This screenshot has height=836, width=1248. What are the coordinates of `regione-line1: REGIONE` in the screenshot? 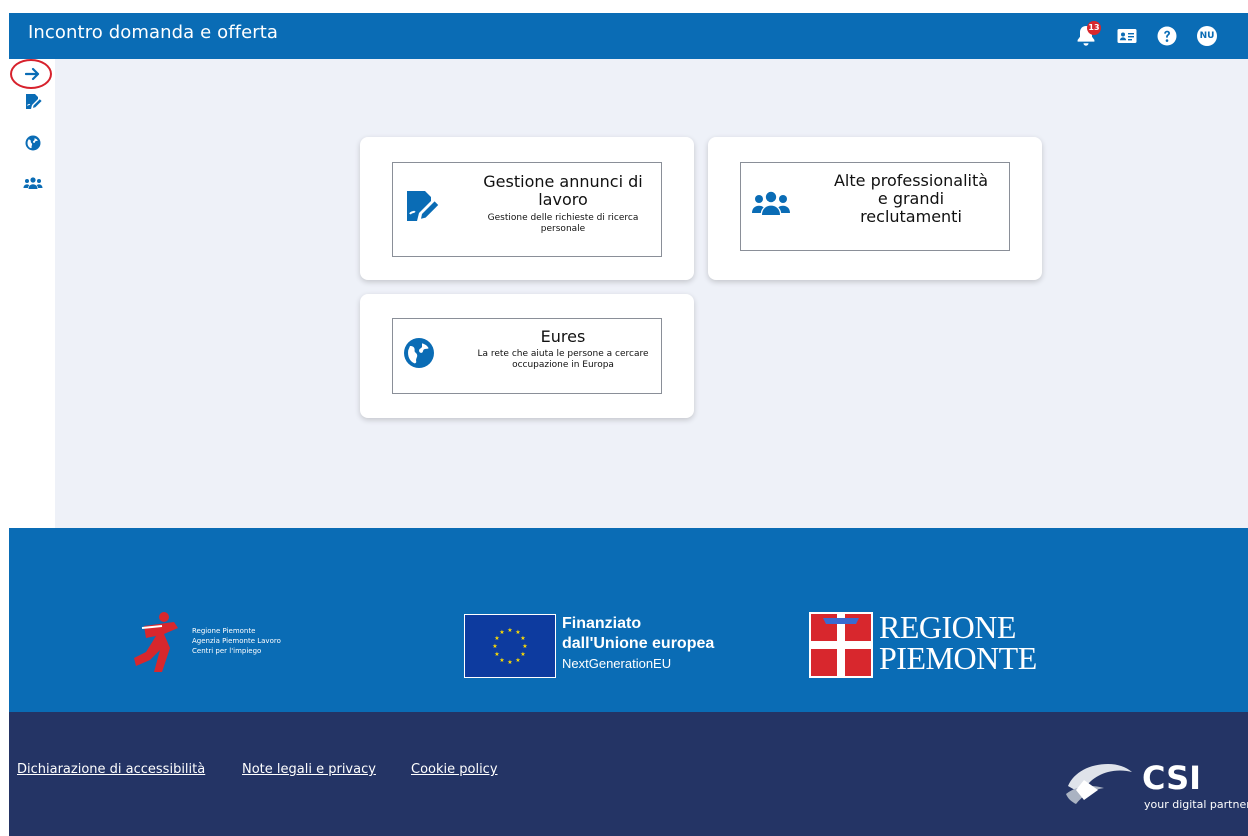 It's located at (947, 627).